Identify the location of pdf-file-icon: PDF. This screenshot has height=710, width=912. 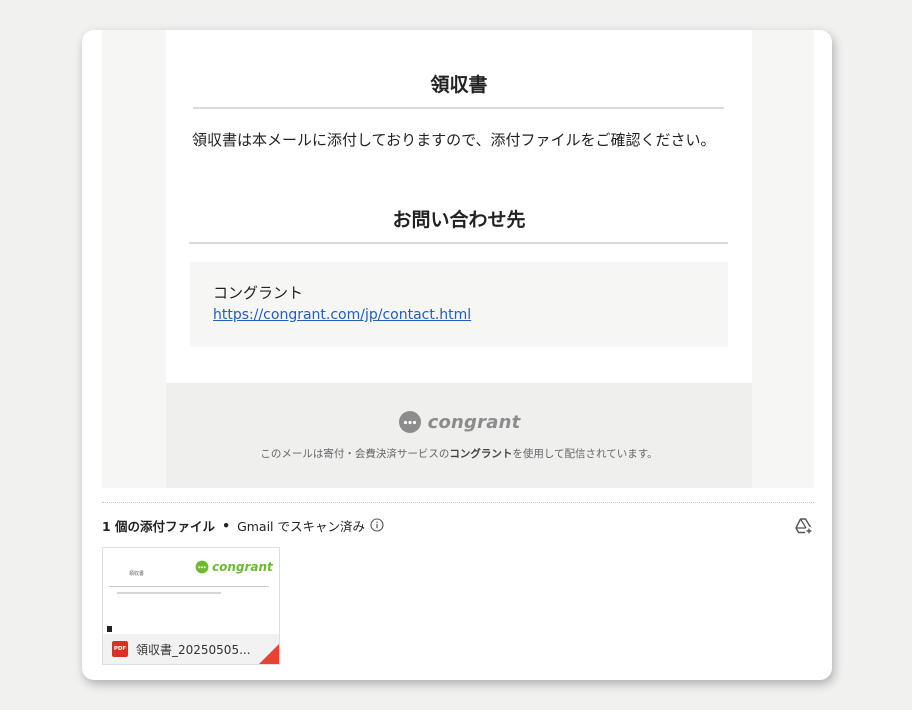
(120, 649).